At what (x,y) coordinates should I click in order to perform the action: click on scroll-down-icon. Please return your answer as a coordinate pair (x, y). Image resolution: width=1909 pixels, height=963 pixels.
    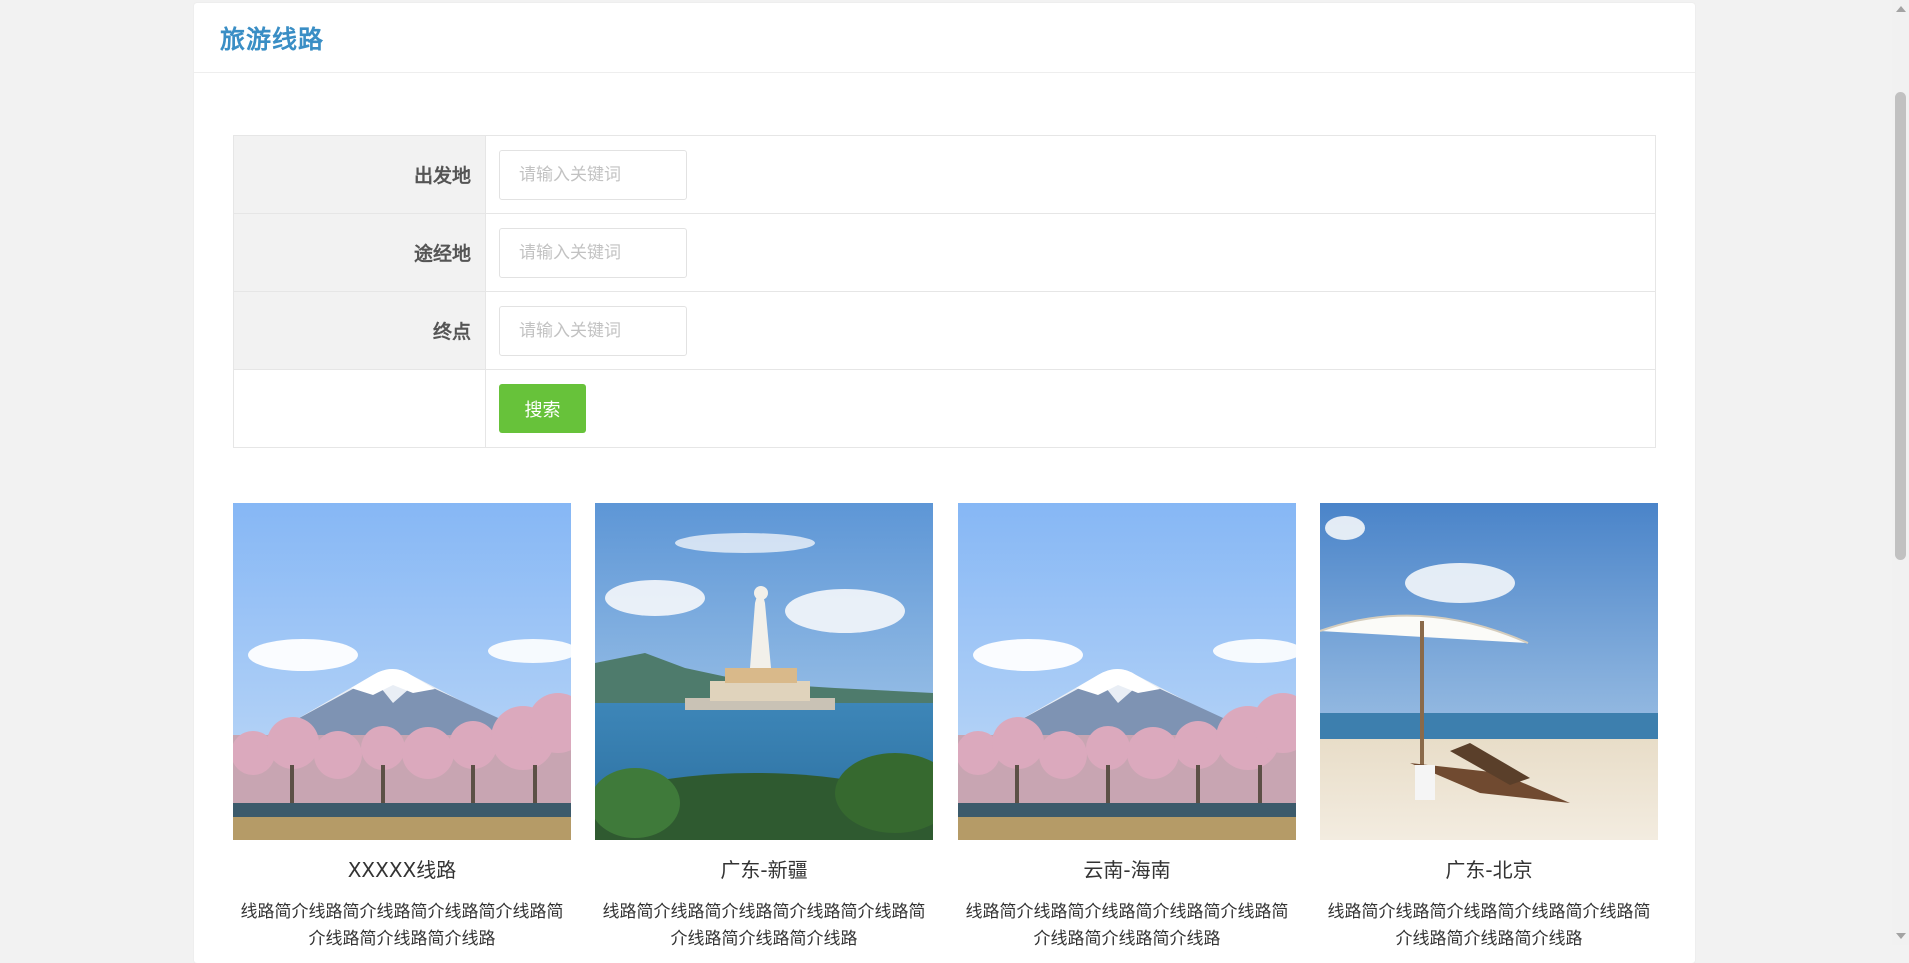
    Looking at the image, I should click on (1901, 936).